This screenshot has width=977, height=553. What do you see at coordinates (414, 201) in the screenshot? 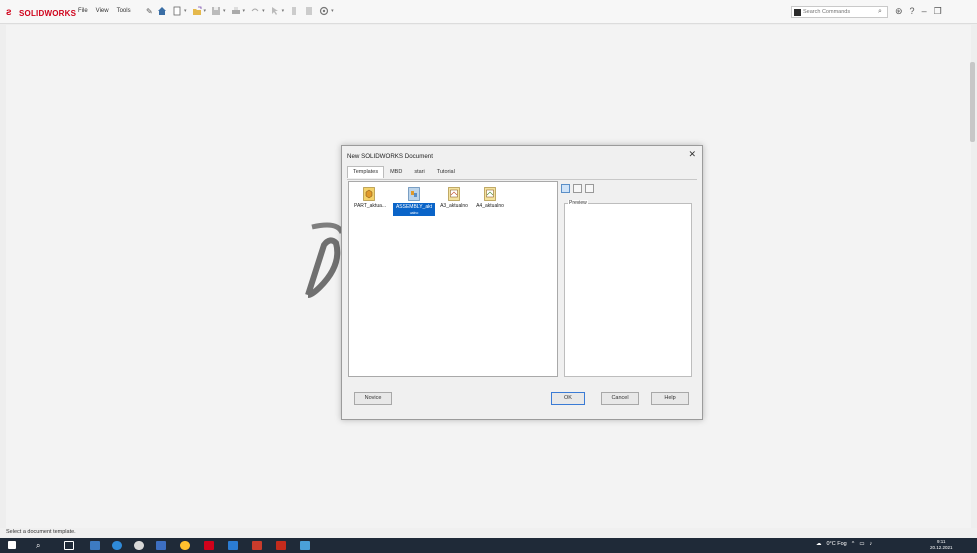
I see `template-item-assembly: ASSEMBLY_akt ualno` at bounding box center [414, 201].